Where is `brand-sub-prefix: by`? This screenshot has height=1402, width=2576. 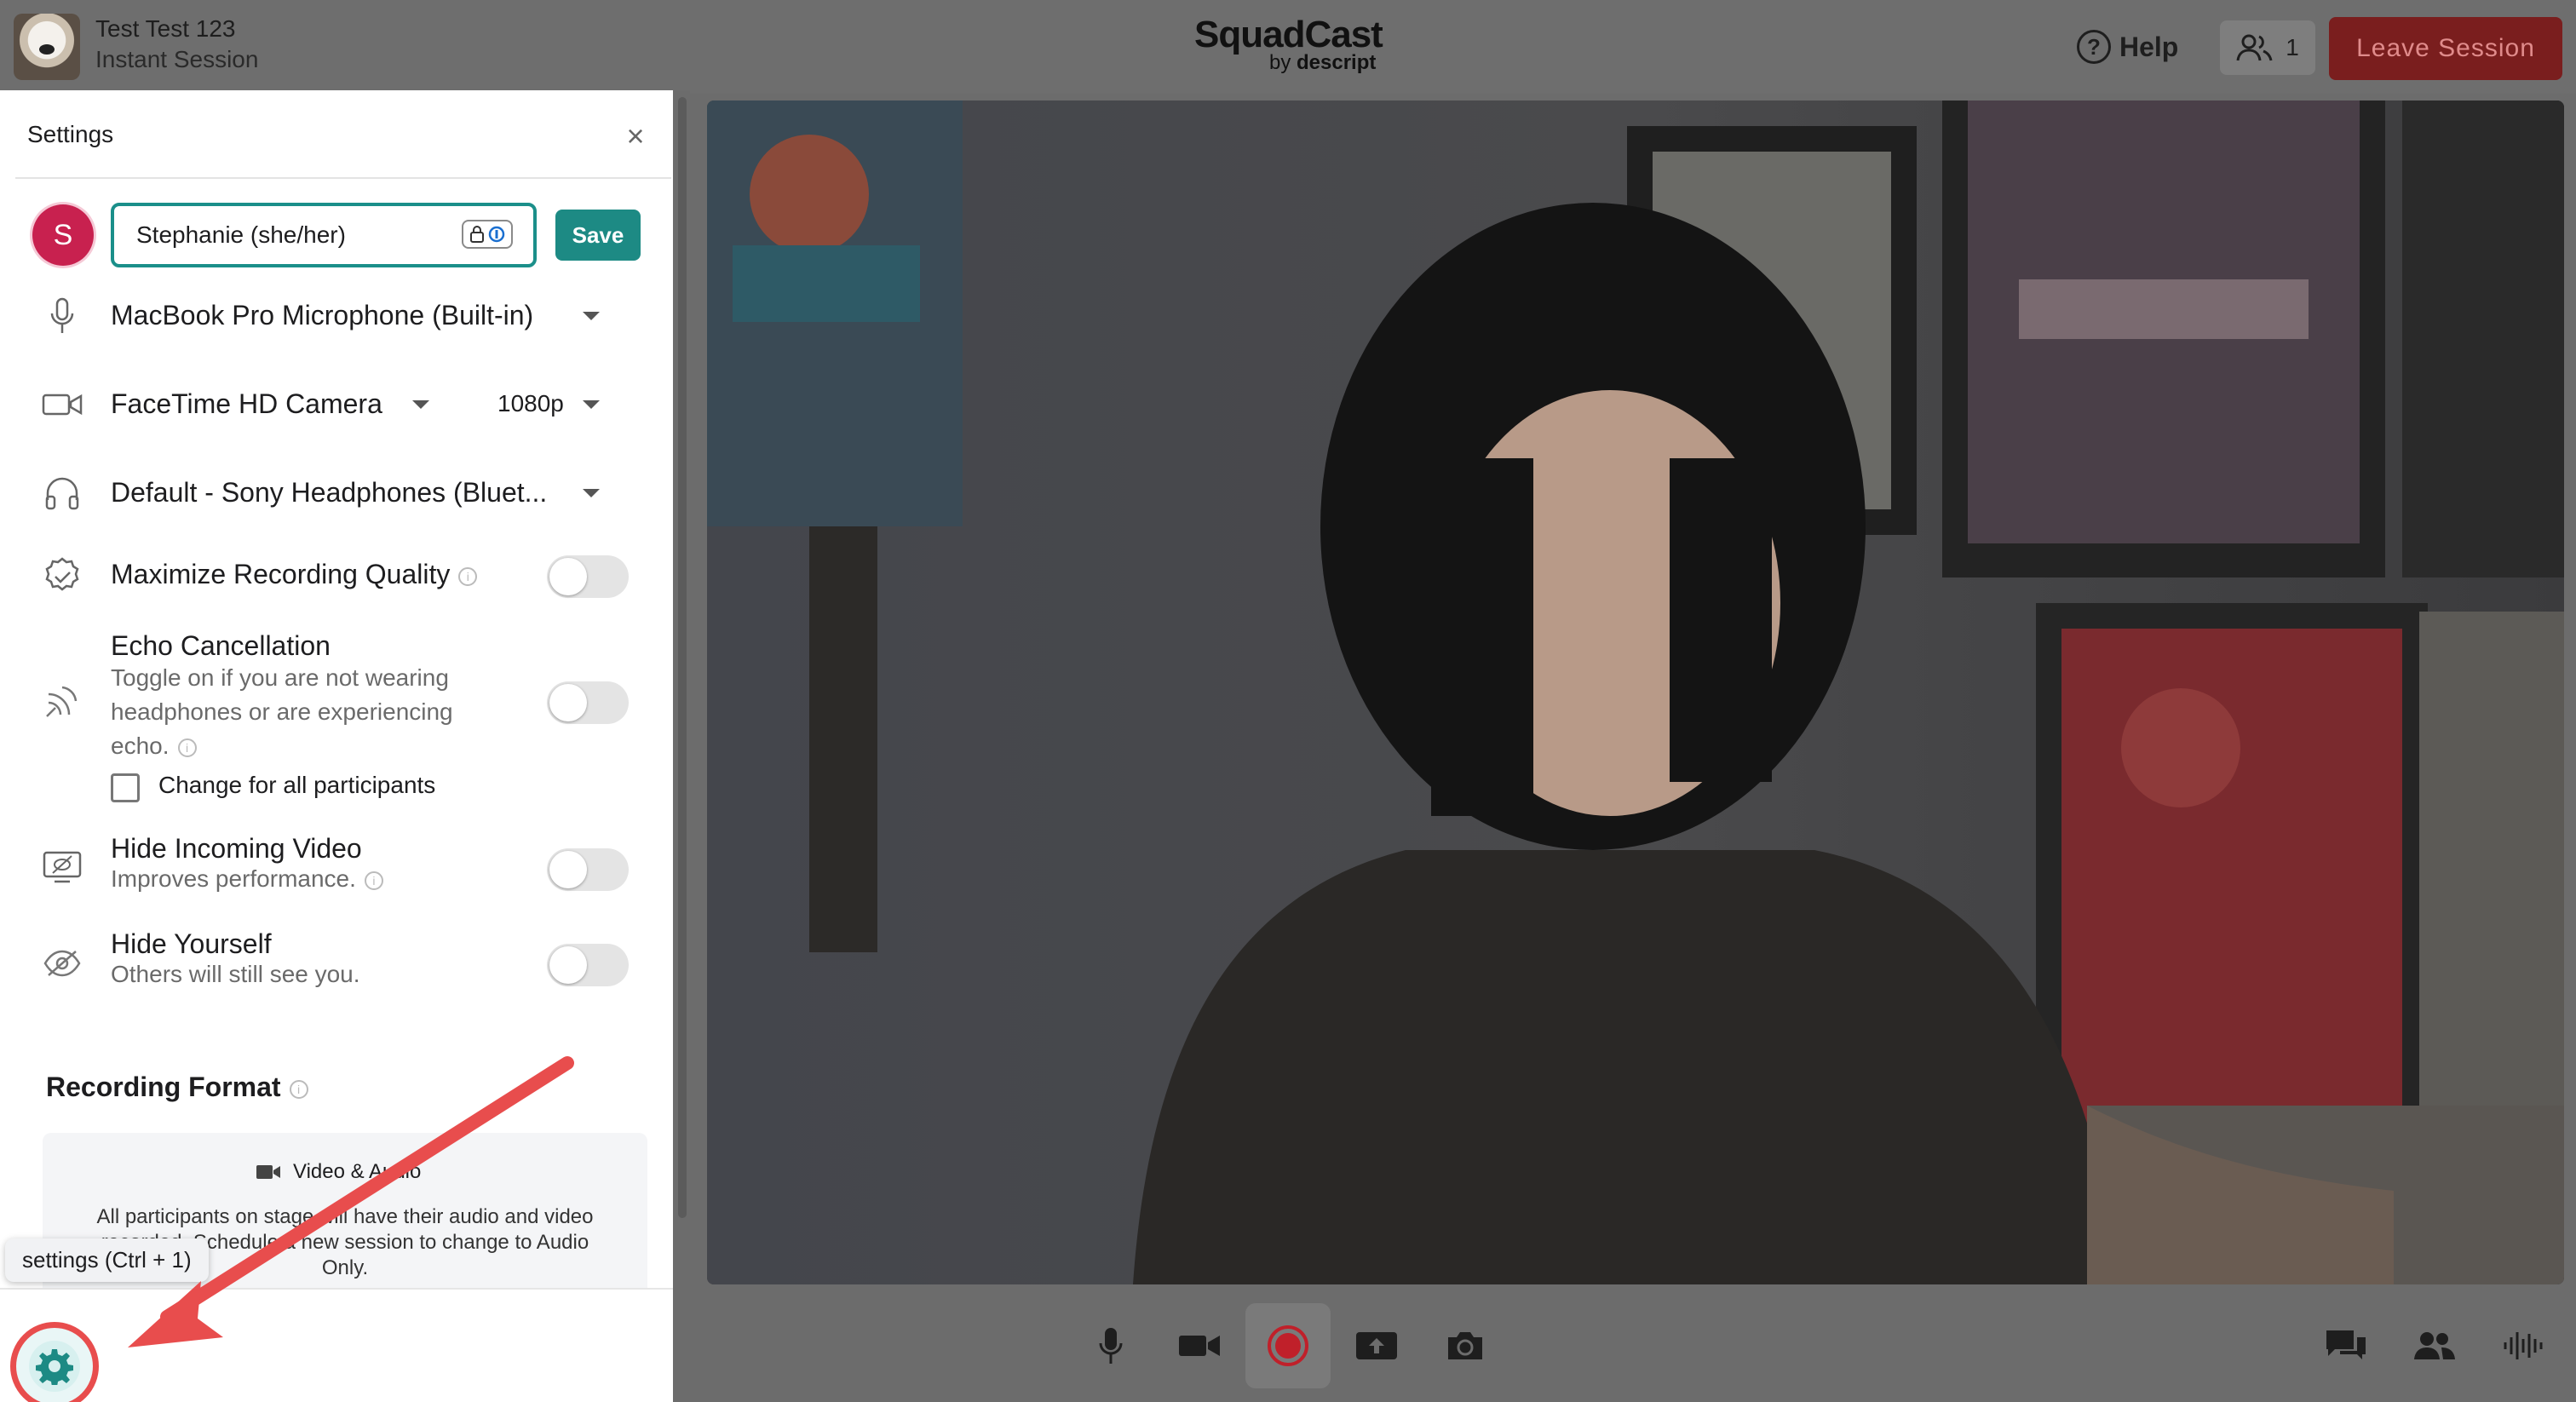
brand-sub-prefix: by is located at coordinates (1283, 62).